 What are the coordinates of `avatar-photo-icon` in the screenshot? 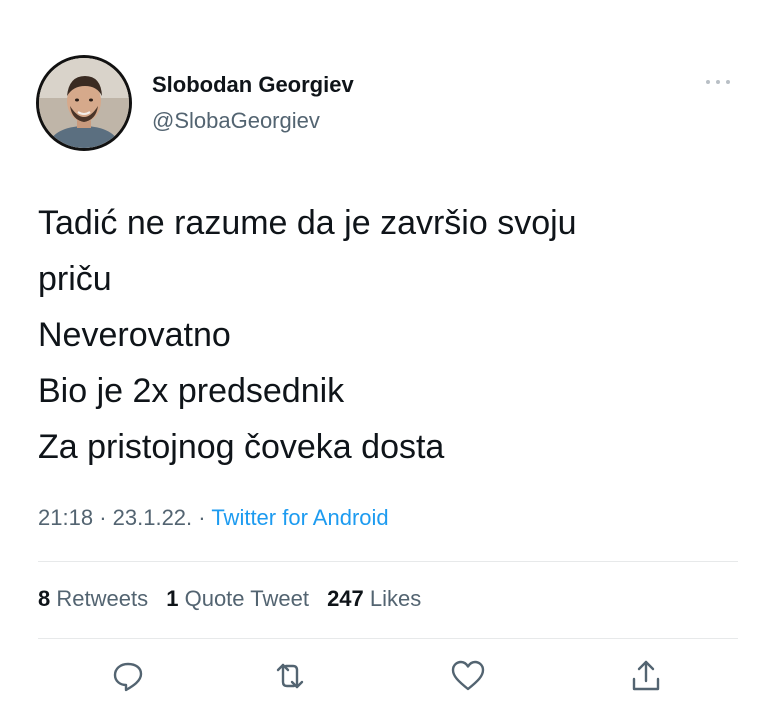 It's located at (84, 103).